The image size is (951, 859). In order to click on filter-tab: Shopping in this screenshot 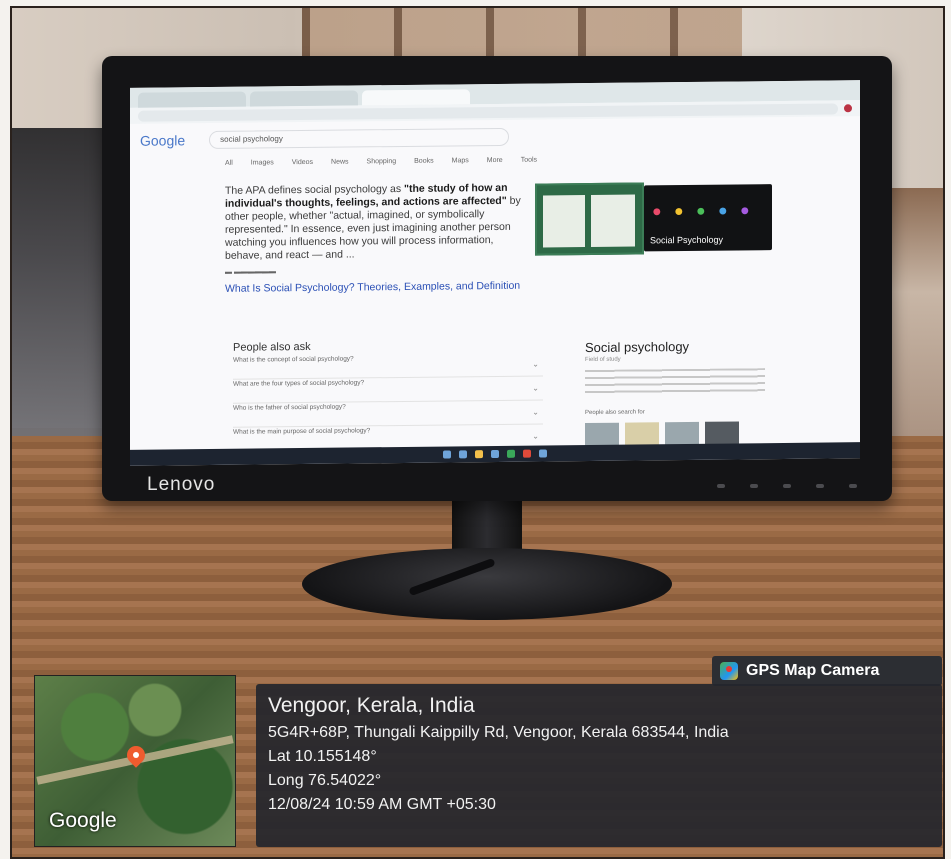, I will do `click(381, 162)`.